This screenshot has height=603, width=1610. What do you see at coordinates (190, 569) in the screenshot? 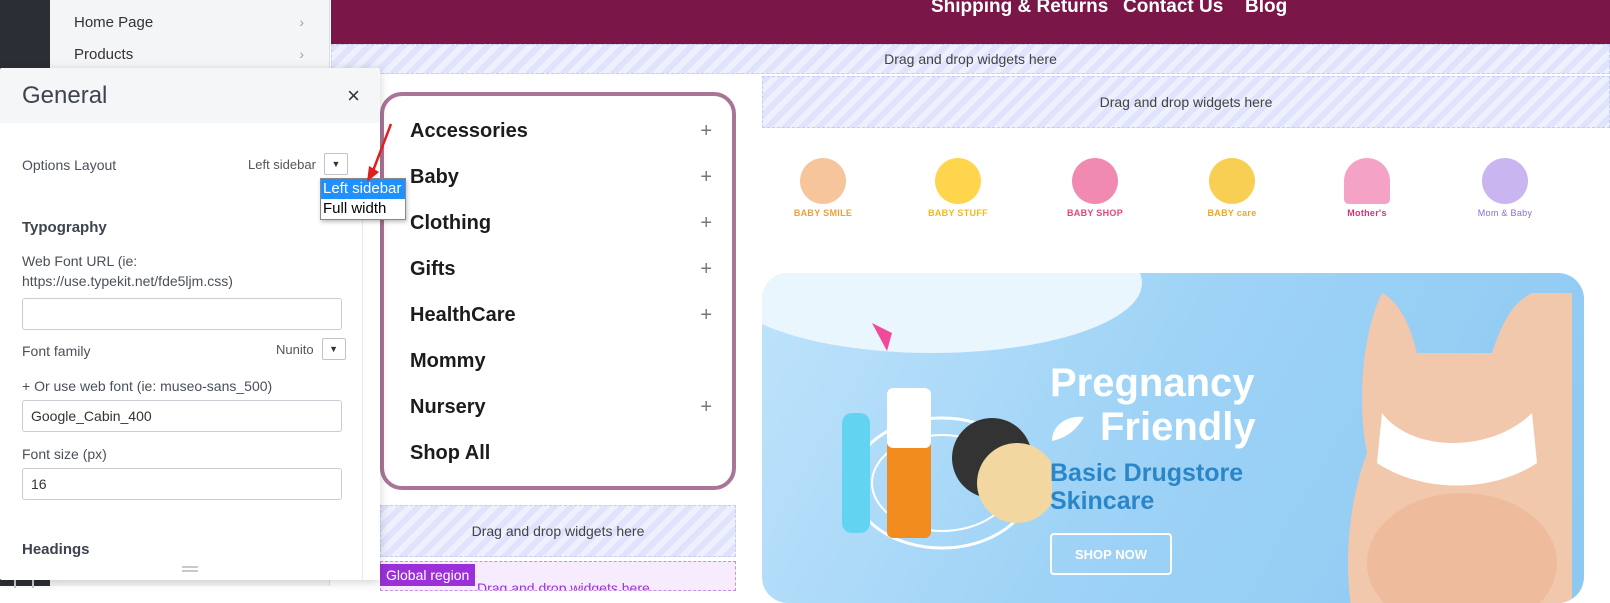
I see `resize-grip-icon` at bounding box center [190, 569].